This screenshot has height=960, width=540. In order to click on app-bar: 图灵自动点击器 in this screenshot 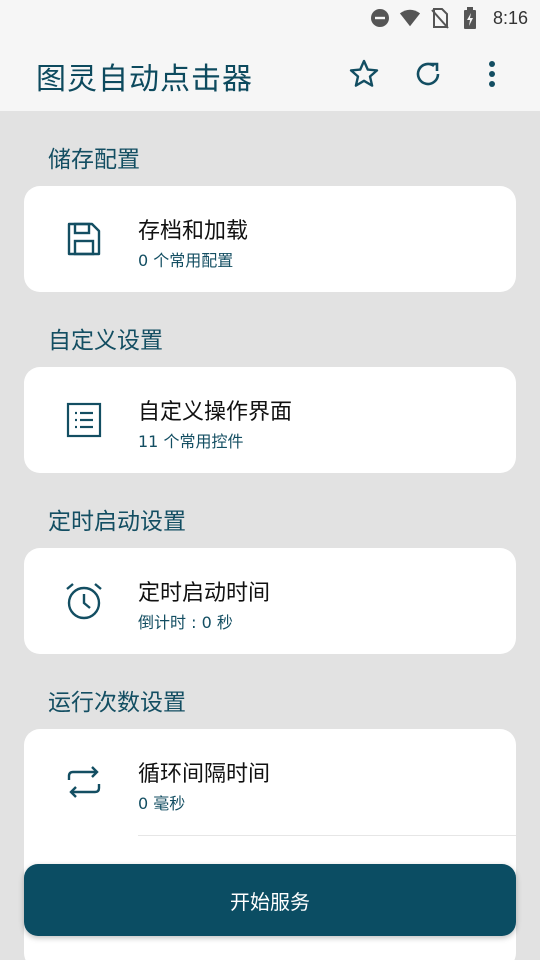, I will do `click(270, 73)`.